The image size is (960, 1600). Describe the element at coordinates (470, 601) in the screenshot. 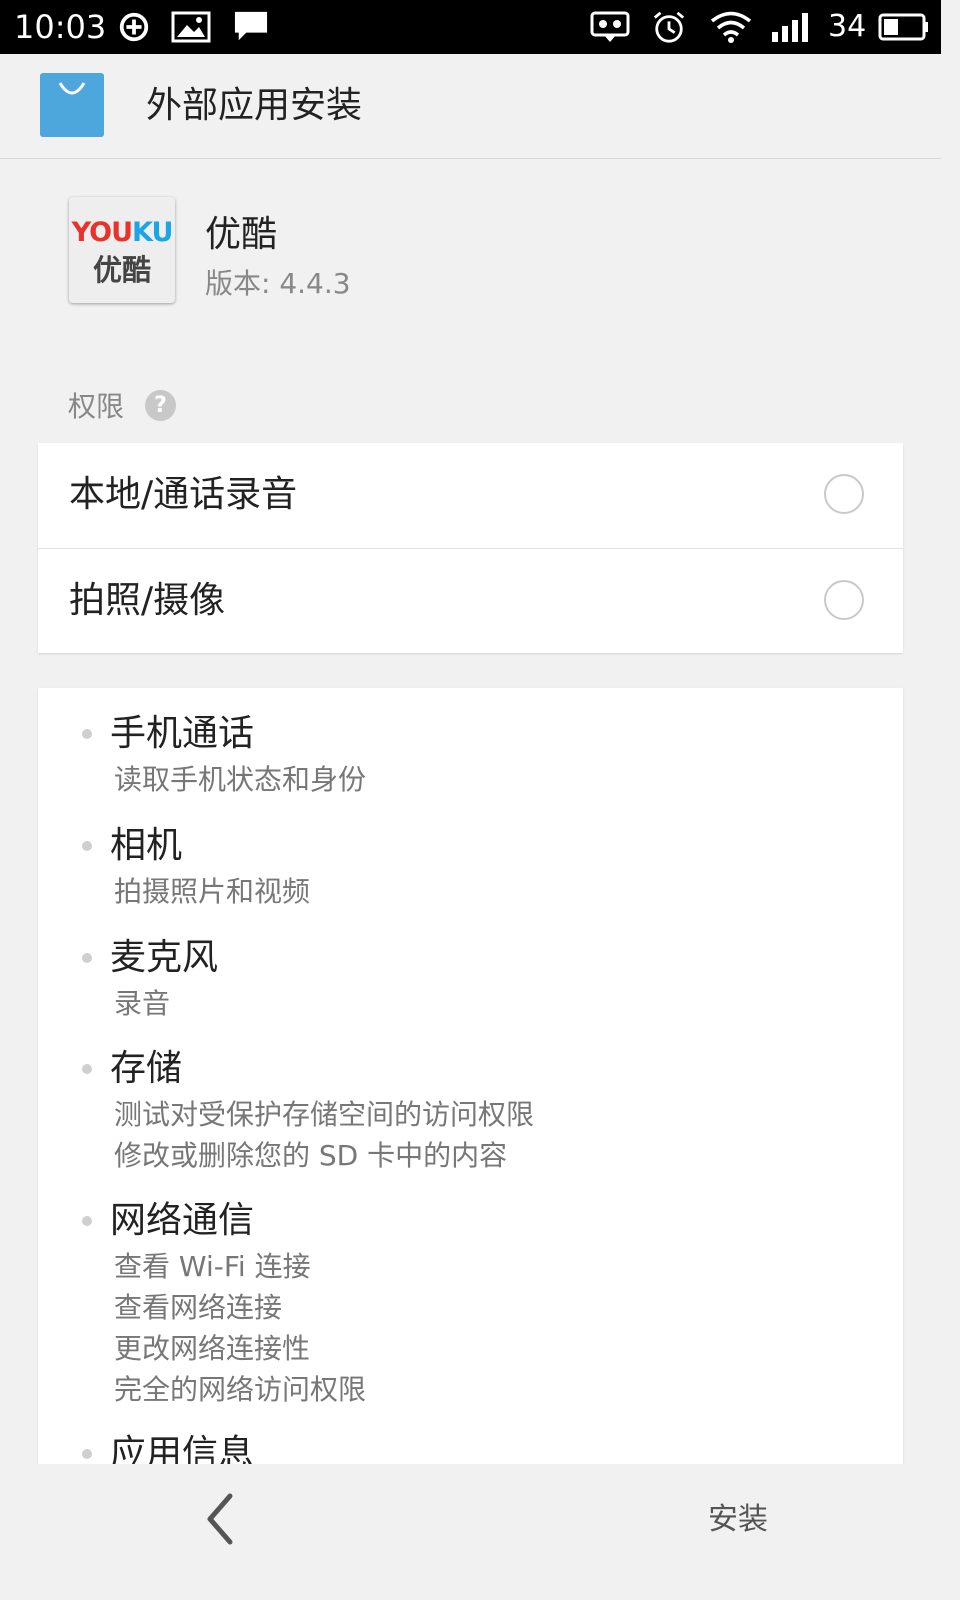

I see `toggle-row-camera: 拍照/摄像` at that location.